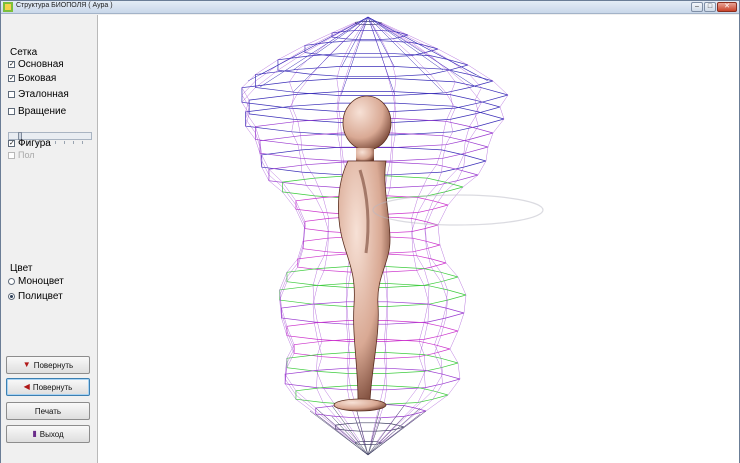 This screenshot has width=740, height=463. I want to click on checkbox-main-grid: ✓ Основная, so click(36, 64).